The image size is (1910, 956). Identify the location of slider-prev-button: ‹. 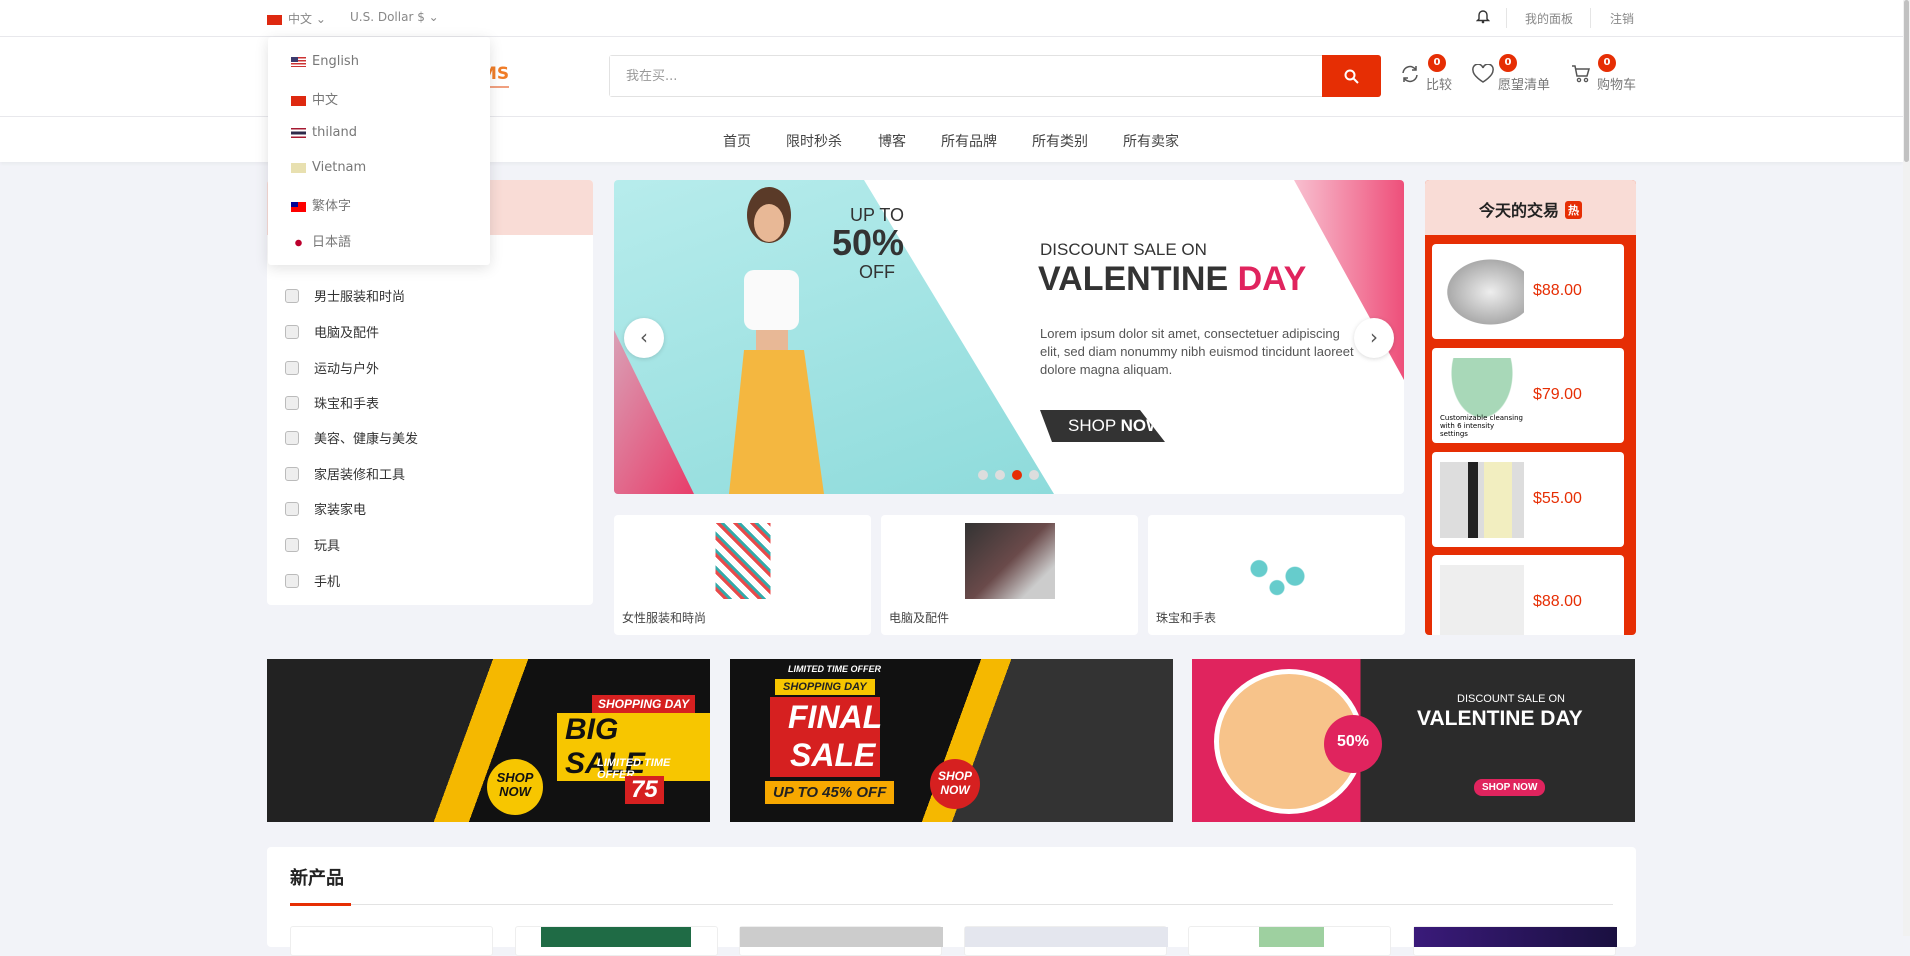
(644, 338).